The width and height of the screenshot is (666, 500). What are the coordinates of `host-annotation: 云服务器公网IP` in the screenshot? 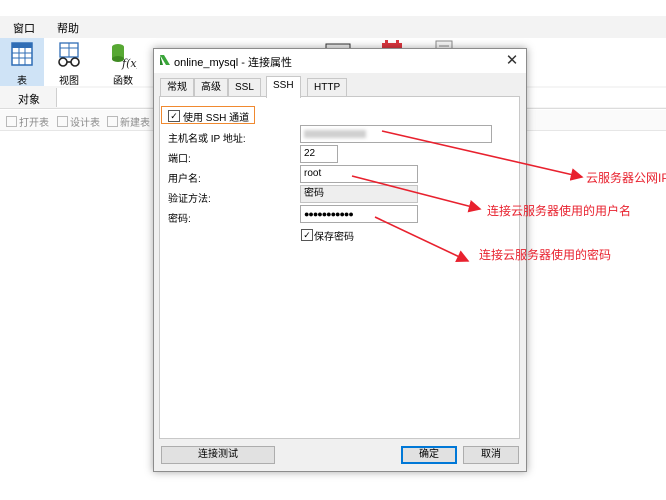 It's located at (626, 178).